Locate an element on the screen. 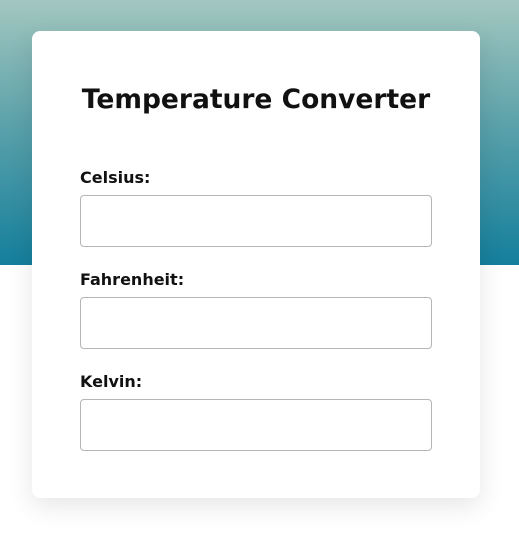 The width and height of the screenshot is (519, 543). fahrenheit-input is located at coordinates (256, 323).